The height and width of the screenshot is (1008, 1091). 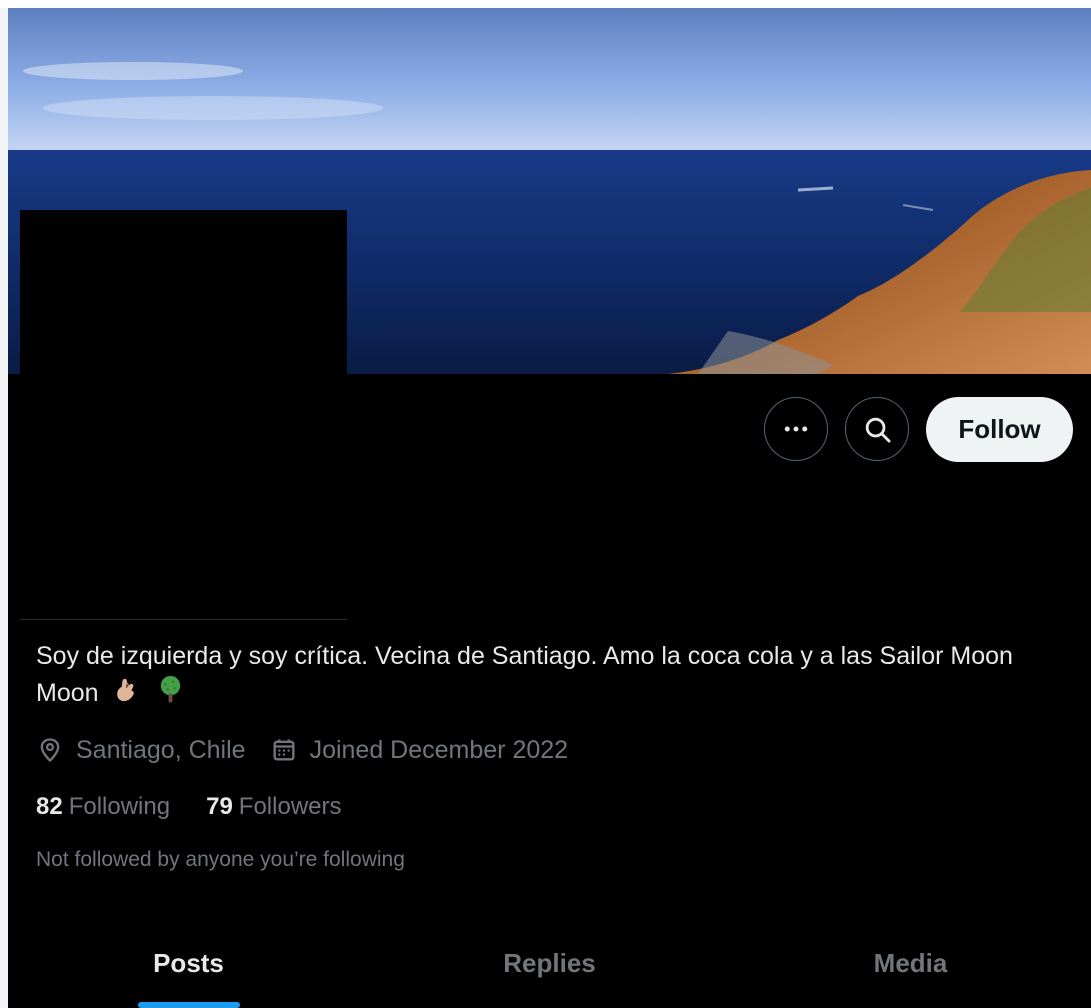 I want to click on tab-media: Media, so click(x=910, y=969).